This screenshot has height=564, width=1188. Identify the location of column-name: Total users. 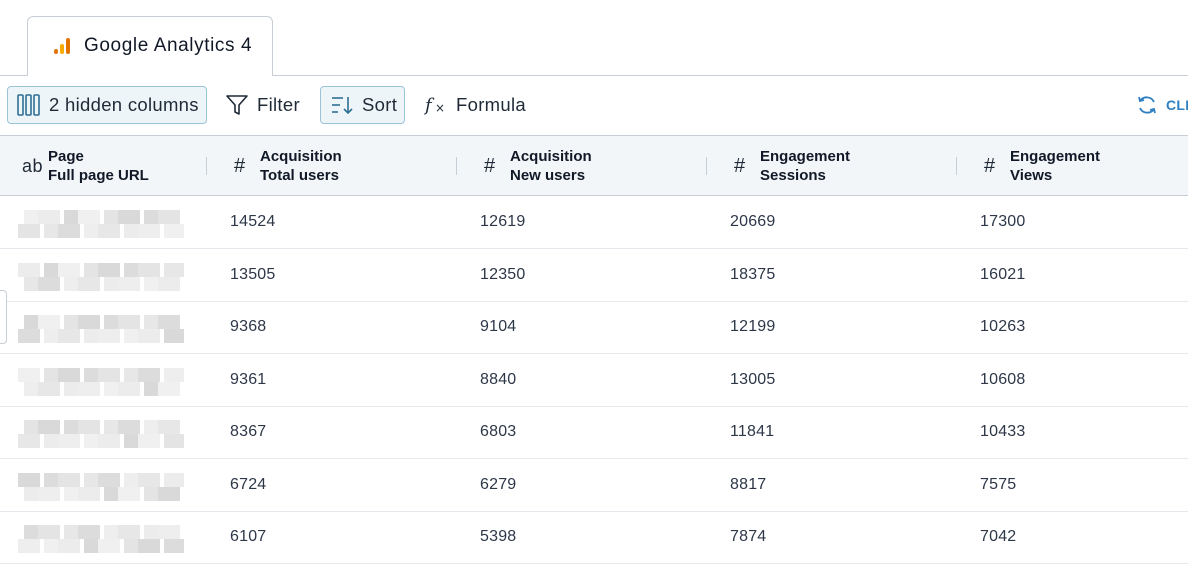
(299, 175).